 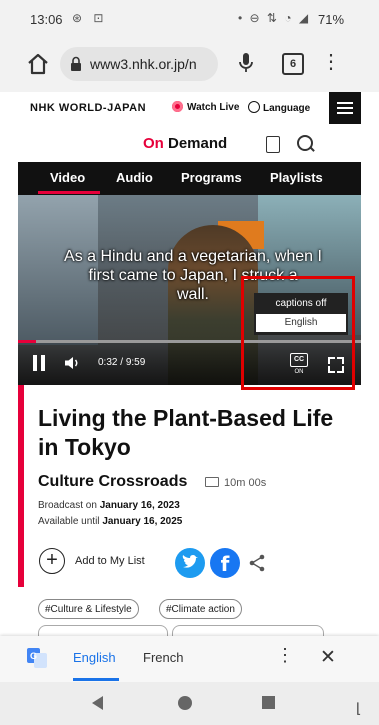 I want to click on live-icon, so click(x=177, y=106).